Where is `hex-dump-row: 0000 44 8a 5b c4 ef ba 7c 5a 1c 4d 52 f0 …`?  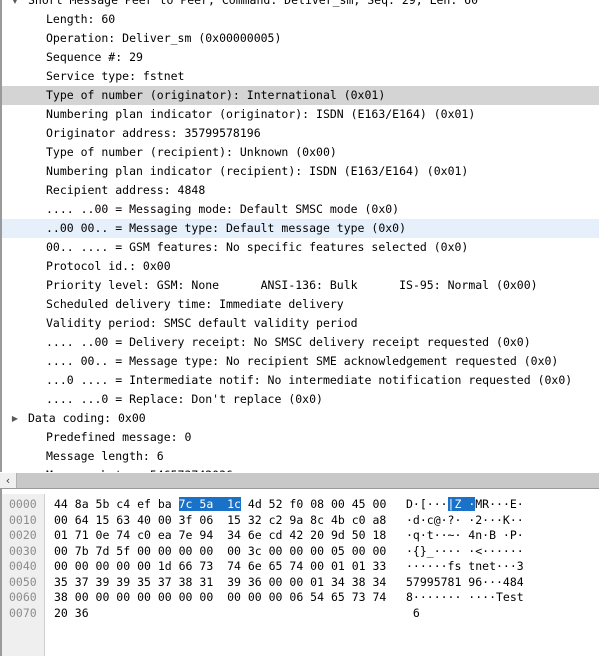 hex-dump-row: 0000 44 8a 5b c4 ef ba 7c 5a 1c 4d 52 f0 … is located at coordinates (300, 505).